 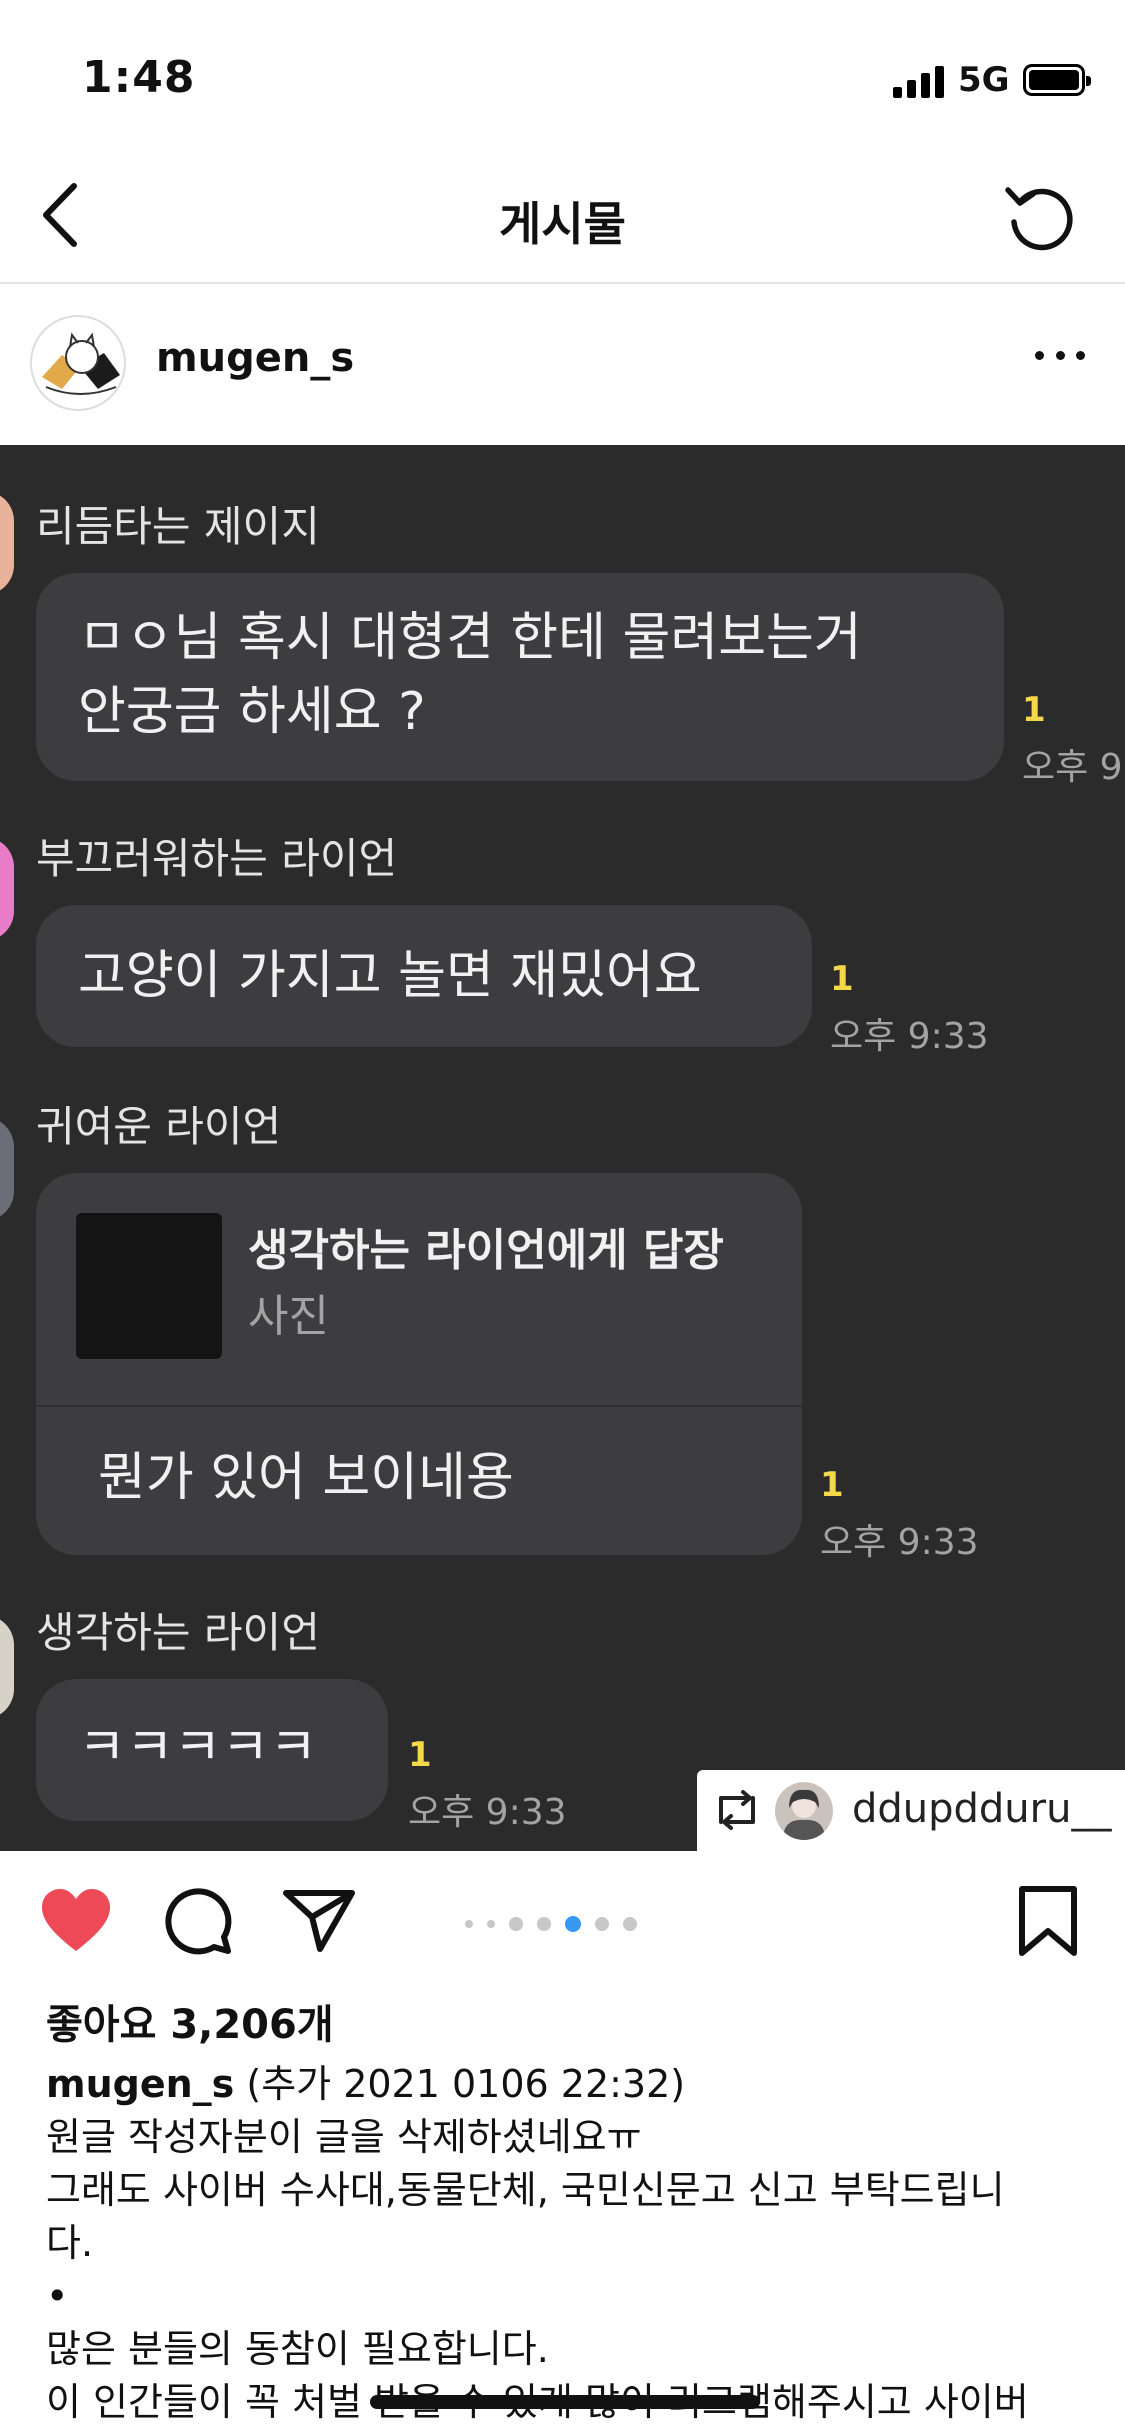 What do you see at coordinates (1039, 219) in the screenshot?
I see `refresh-icon` at bounding box center [1039, 219].